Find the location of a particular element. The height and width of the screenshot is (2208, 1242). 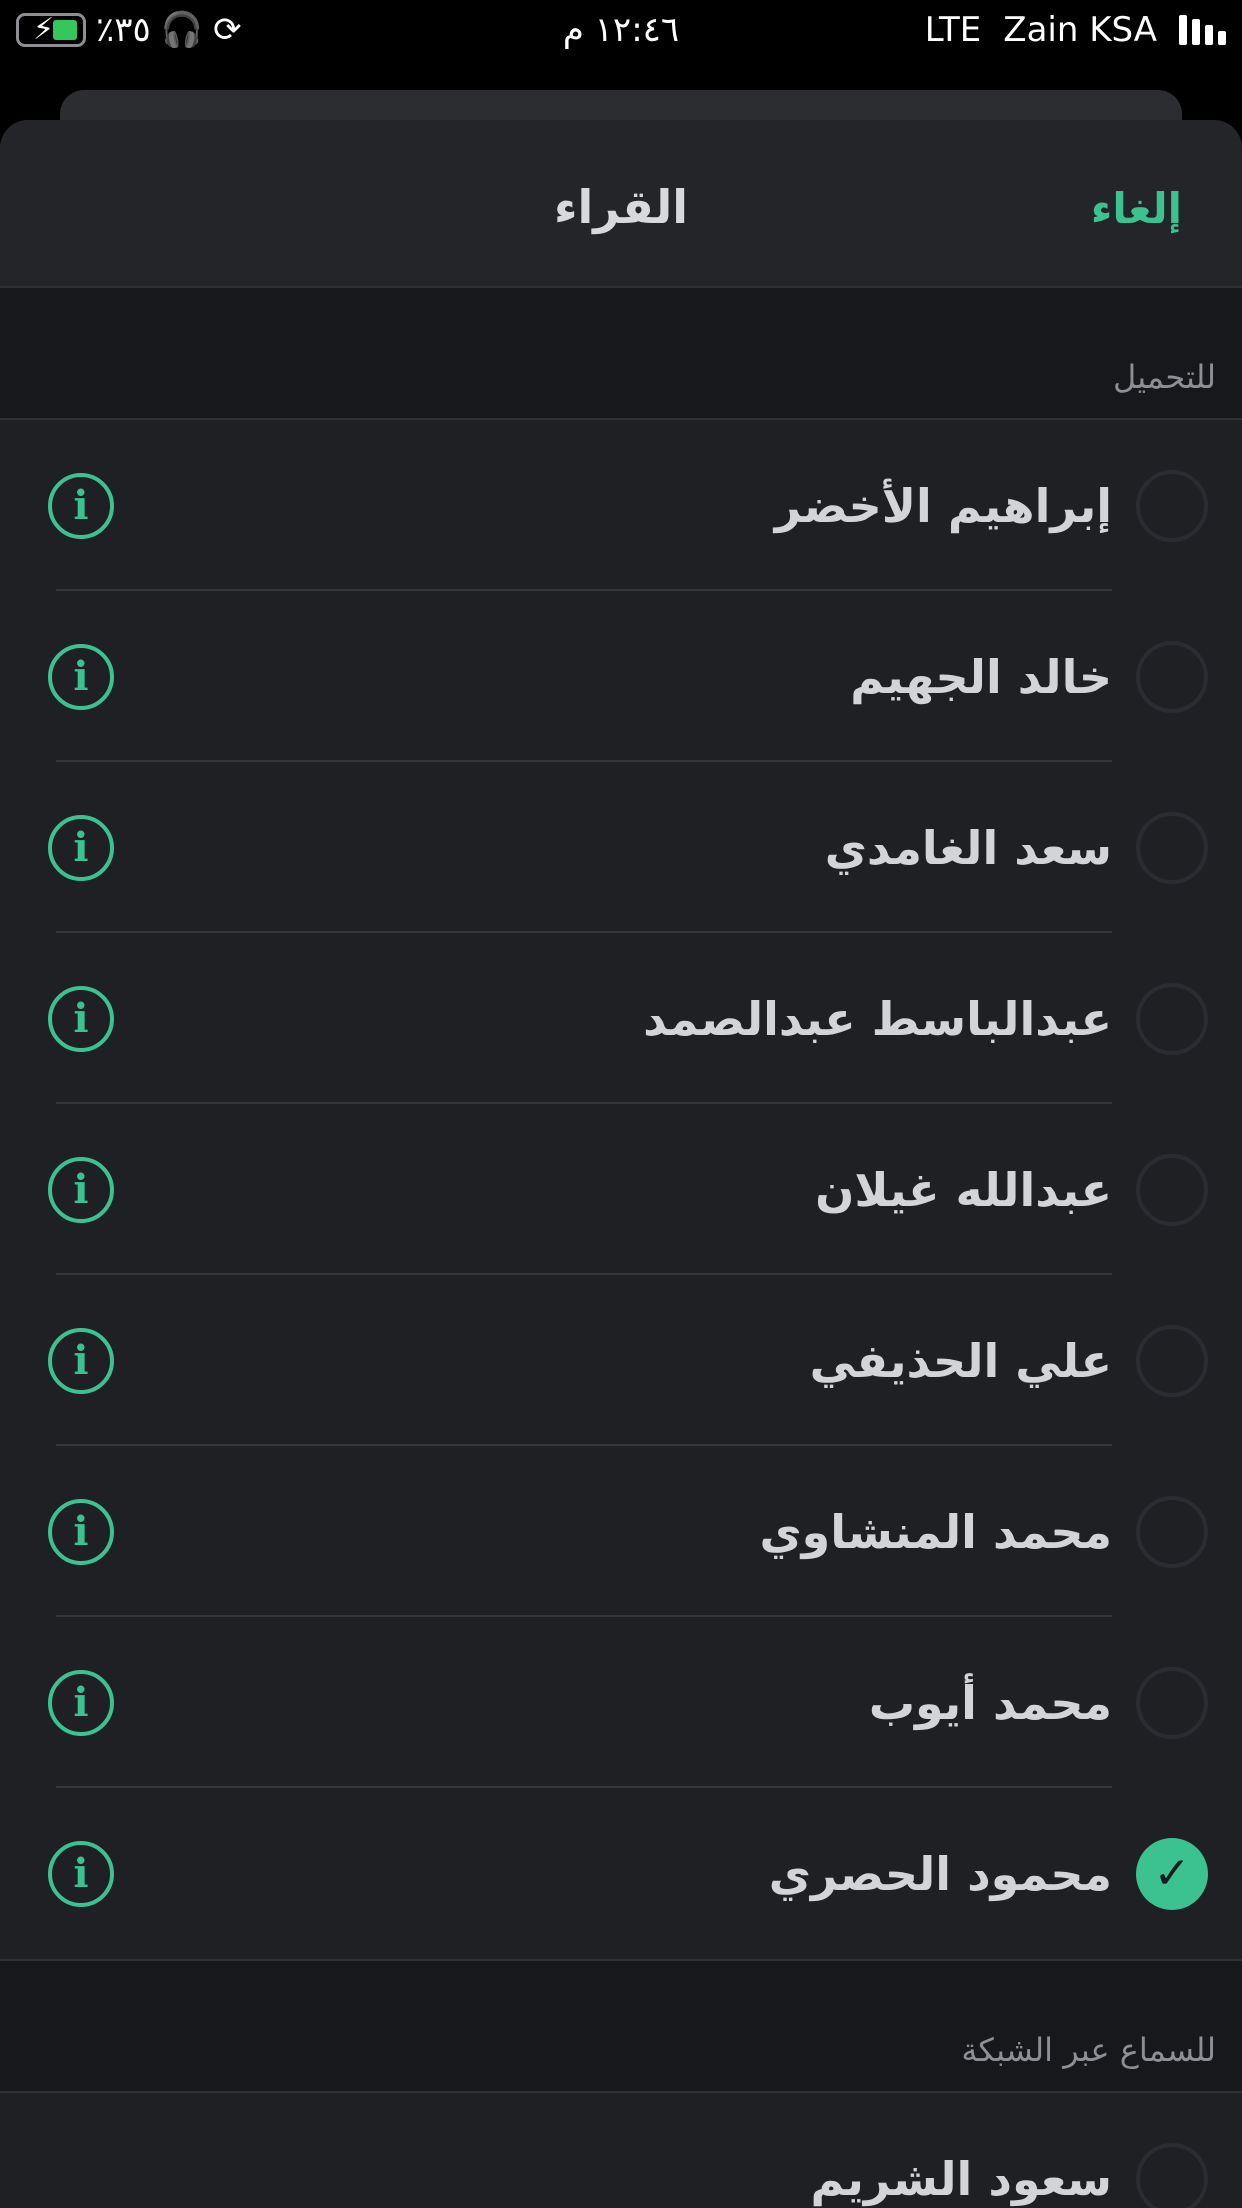

reciter-row: سعد الغامدي i is located at coordinates (621, 847).